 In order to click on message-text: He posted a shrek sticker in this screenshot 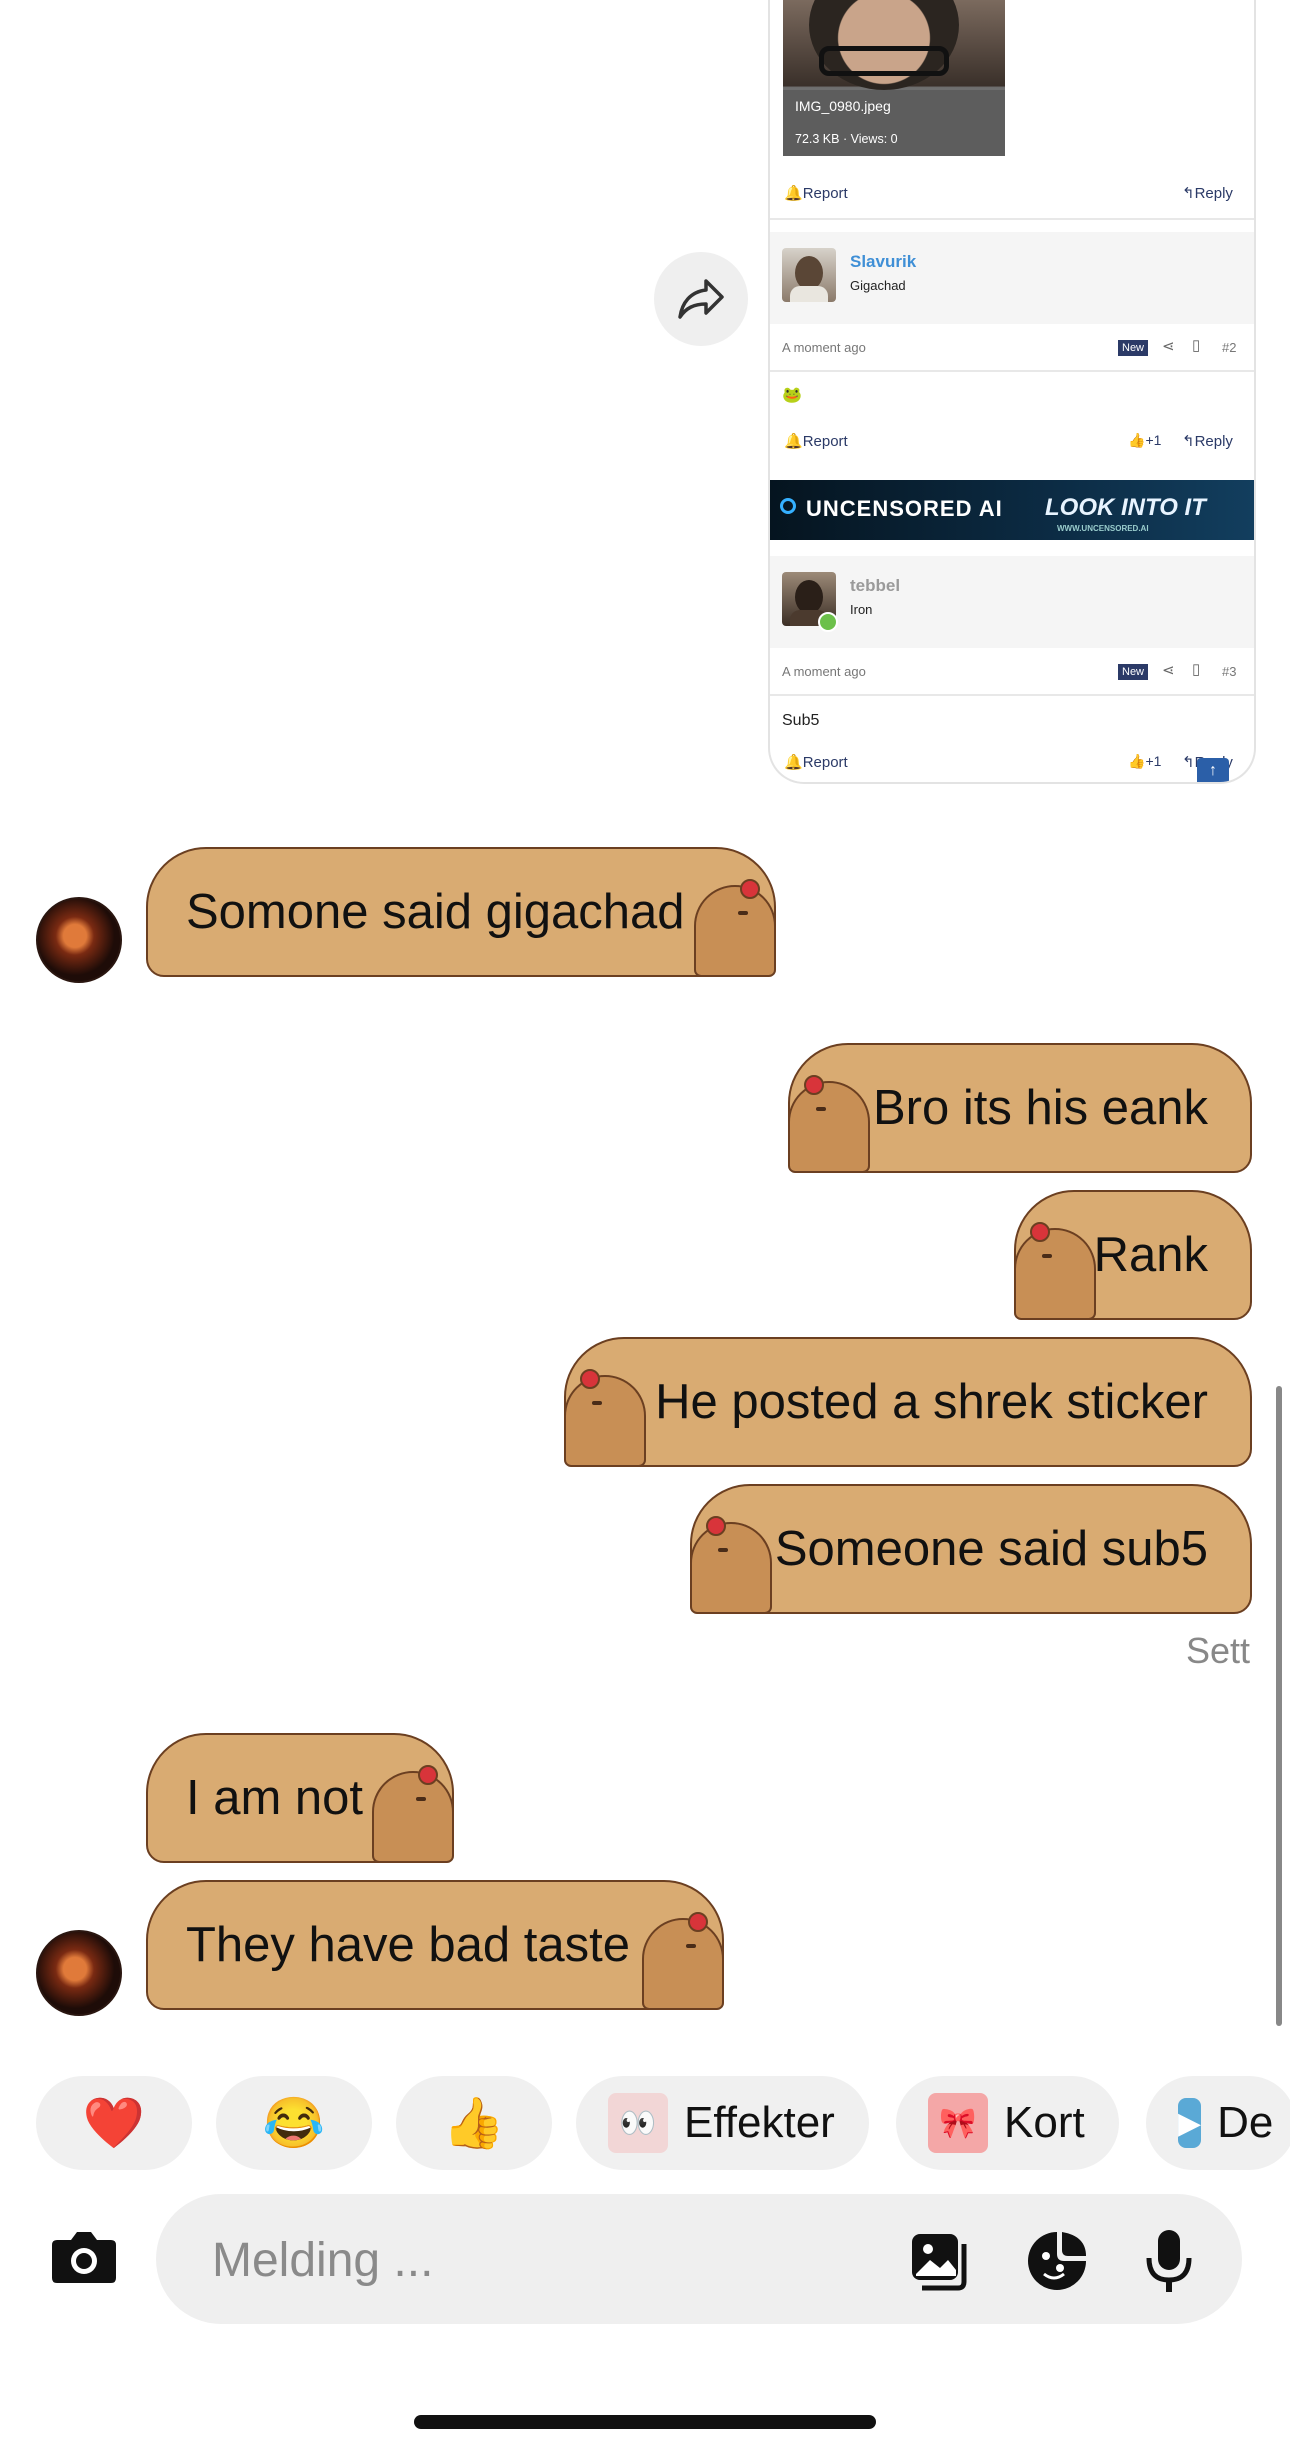, I will do `click(931, 1402)`.